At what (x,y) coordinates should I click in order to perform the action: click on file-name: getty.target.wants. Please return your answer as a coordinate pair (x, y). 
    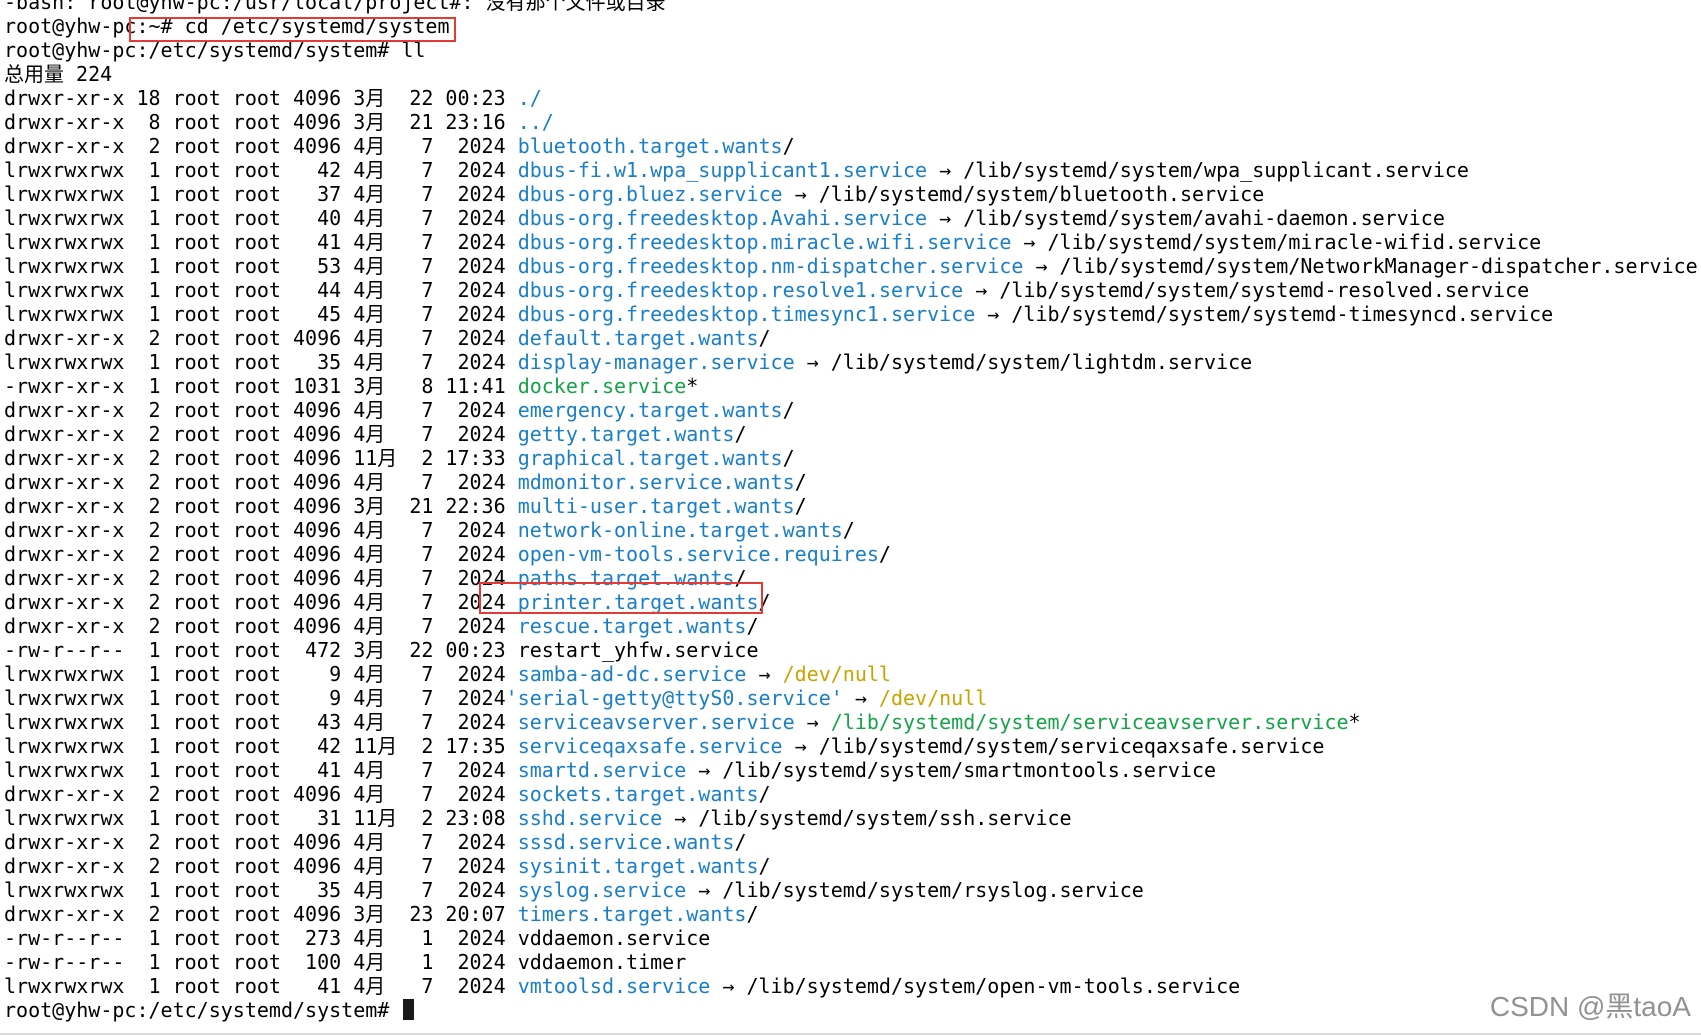
    Looking at the image, I should click on (626, 434).